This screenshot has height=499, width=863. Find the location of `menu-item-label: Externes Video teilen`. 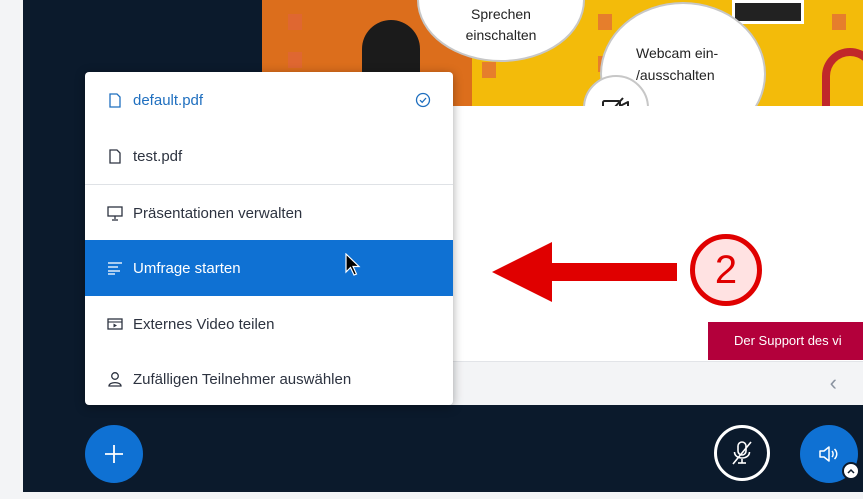

menu-item-label: Externes Video teilen is located at coordinates (204, 324).